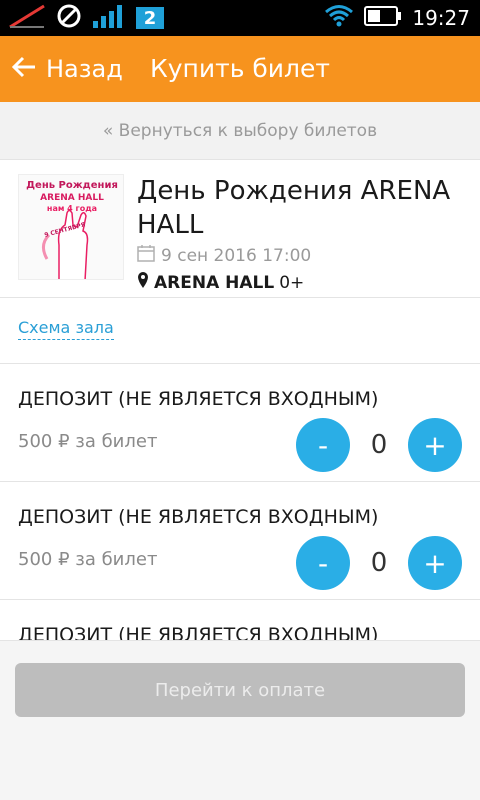 Image resolution: width=480 pixels, height=800 pixels. I want to click on location-pin-icon, so click(143, 282).